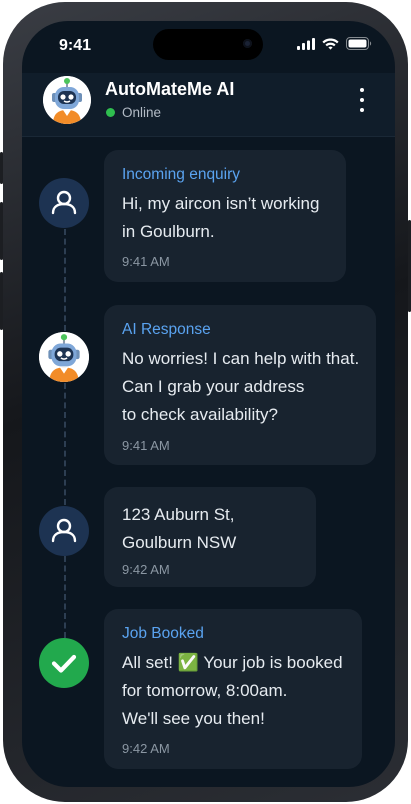  I want to click on message-label: Job Booked, so click(163, 633).